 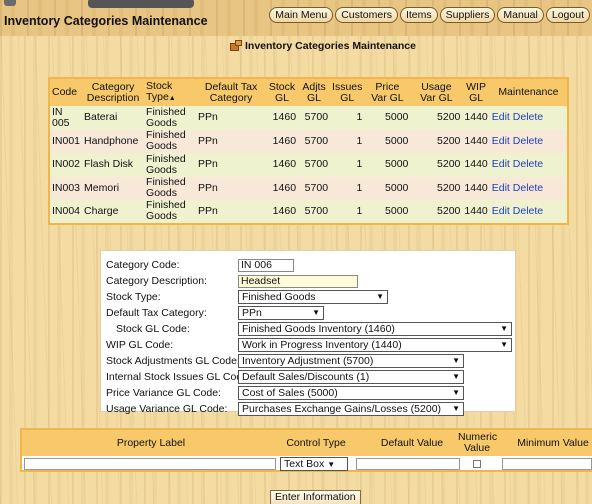 I want to click on col-stock-gl: Stock GL, so click(x=282, y=92).